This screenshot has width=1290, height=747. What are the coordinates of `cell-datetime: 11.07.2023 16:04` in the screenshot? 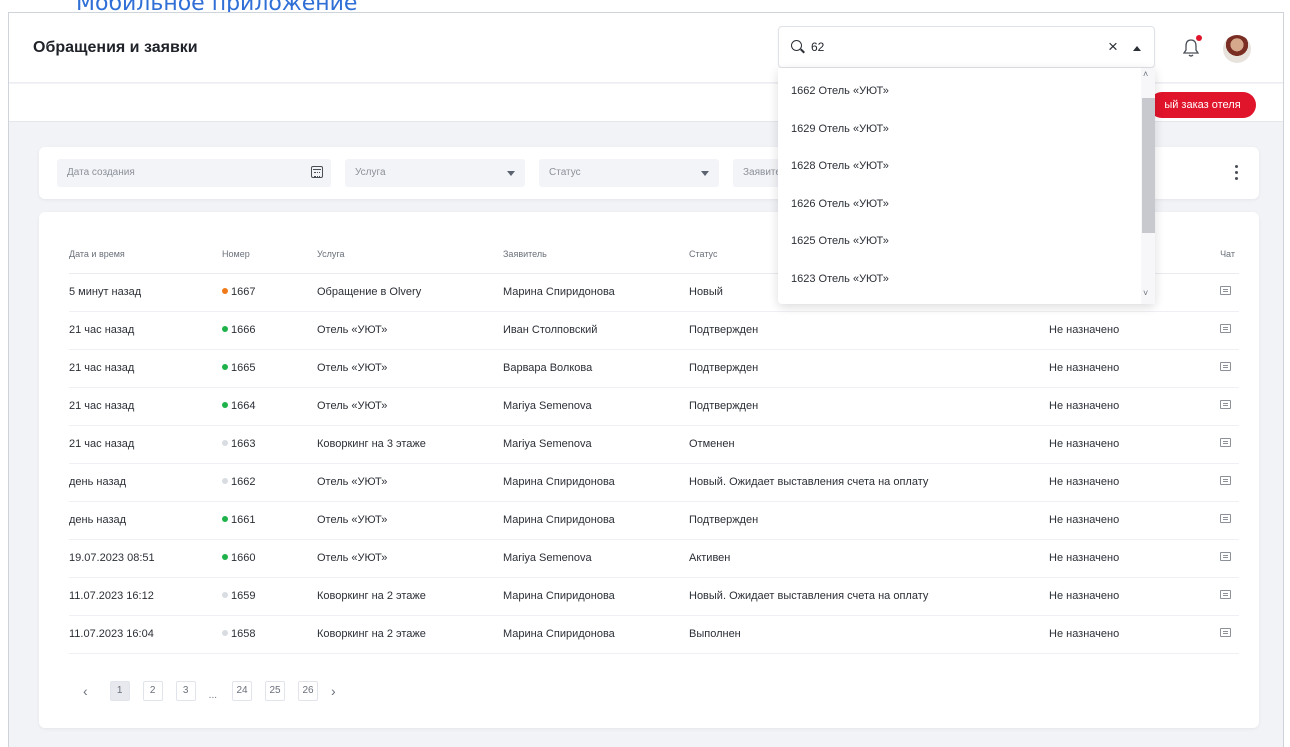 It's located at (145, 634).